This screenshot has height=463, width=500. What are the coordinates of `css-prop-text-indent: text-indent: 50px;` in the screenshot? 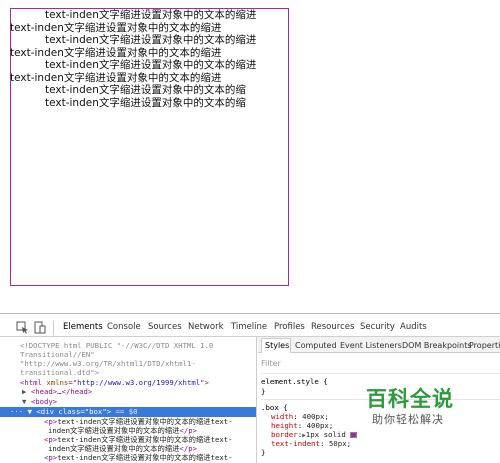 It's located at (311, 443).